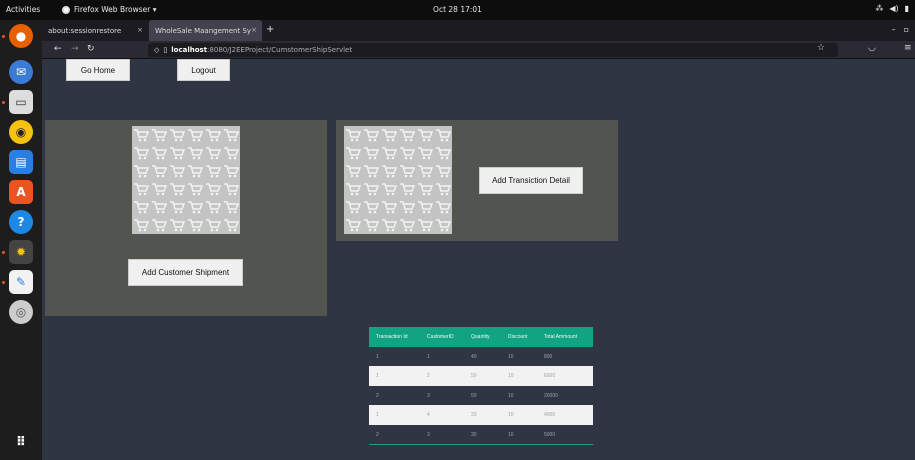 The width and height of the screenshot is (915, 460). What do you see at coordinates (474, 356) in the screenshot?
I see `table-cell: 40` at bounding box center [474, 356].